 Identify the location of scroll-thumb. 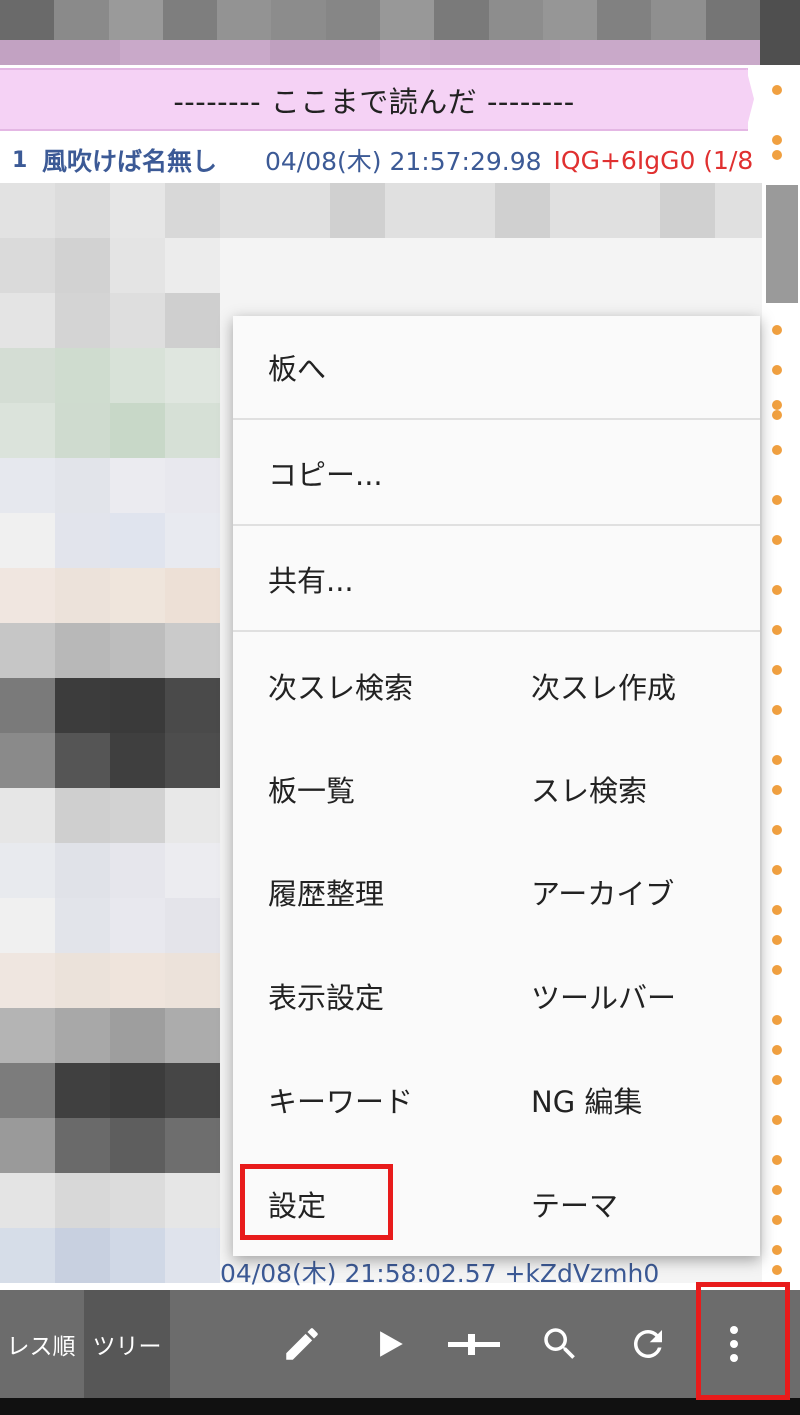
(782, 244).